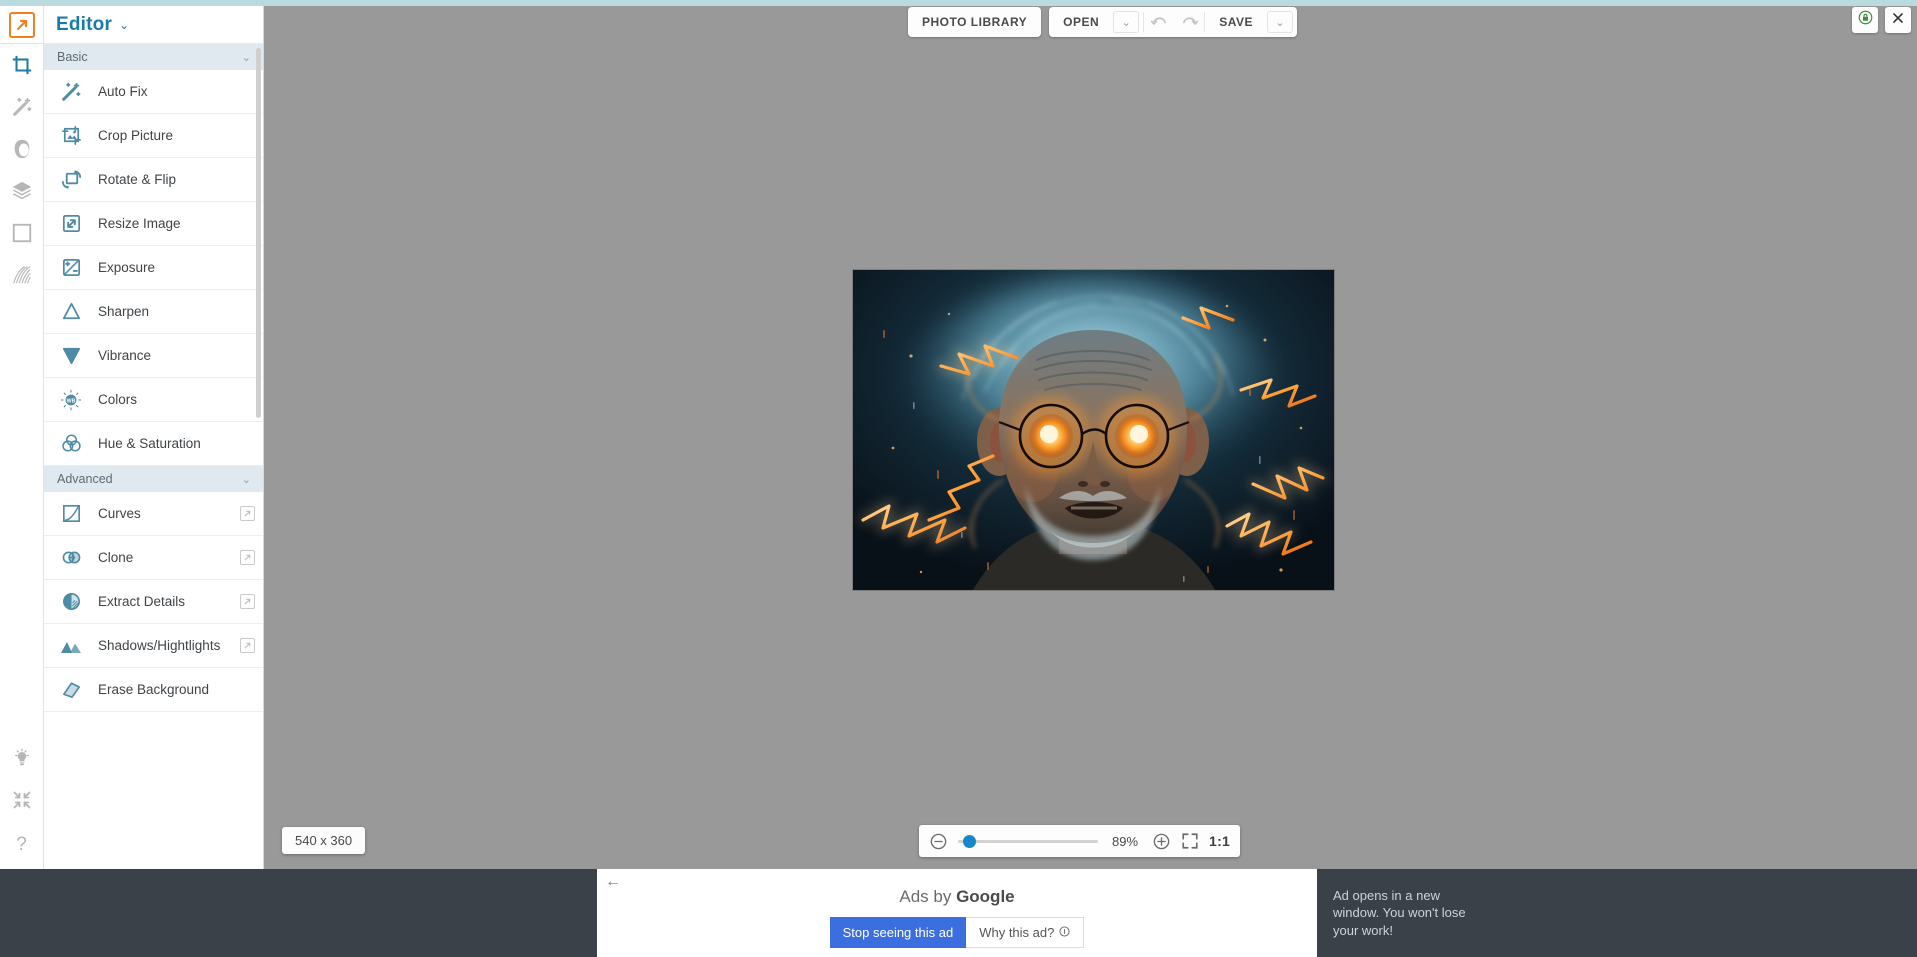 Image resolution: width=1917 pixels, height=957 pixels. Describe the element at coordinates (136, 135) in the screenshot. I see `tool-label: Crop Picture` at that location.